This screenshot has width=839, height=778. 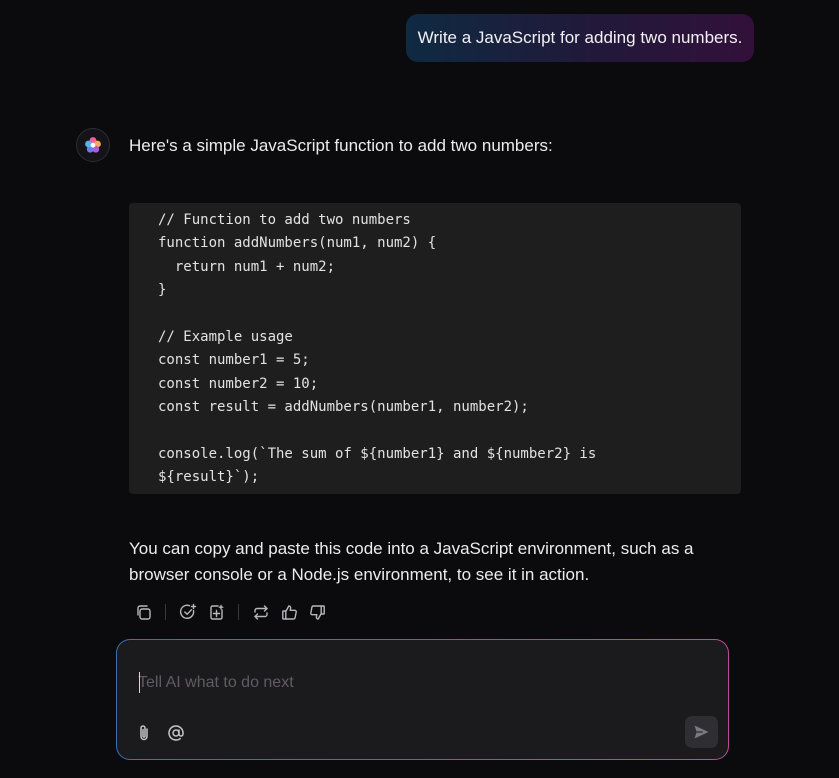 What do you see at coordinates (238, 383) in the screenshot?
I see `code-line: const number2 = 10;` at bounding box center [238, 383].